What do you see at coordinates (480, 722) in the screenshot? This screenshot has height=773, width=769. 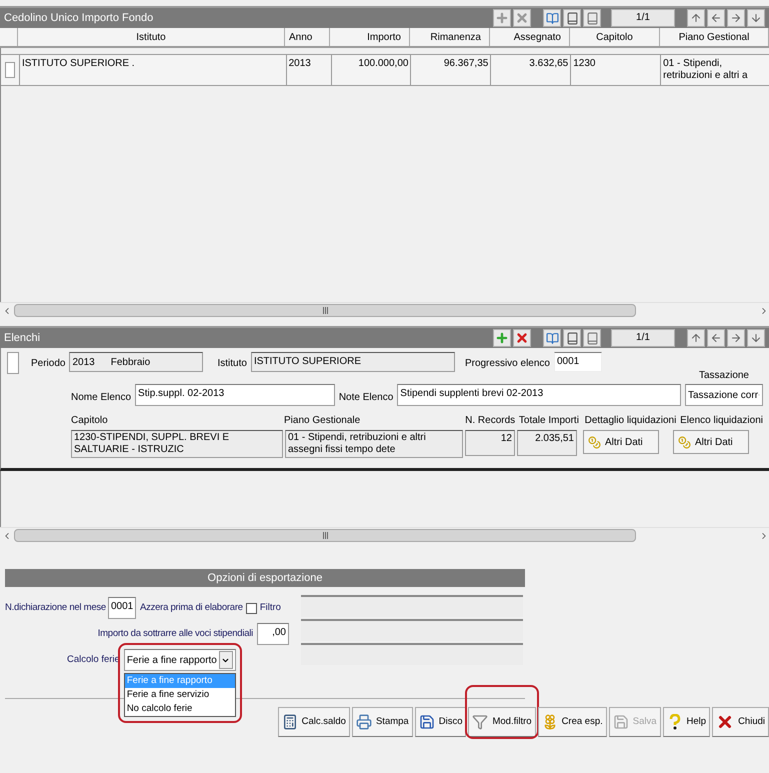 I see `filter-icon` at bounding box center [480, 722].